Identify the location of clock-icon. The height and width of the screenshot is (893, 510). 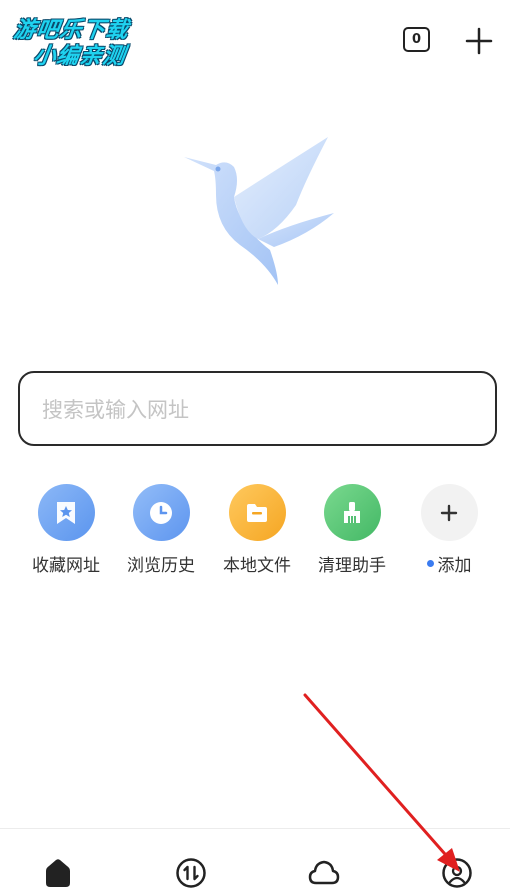
(161, 512).